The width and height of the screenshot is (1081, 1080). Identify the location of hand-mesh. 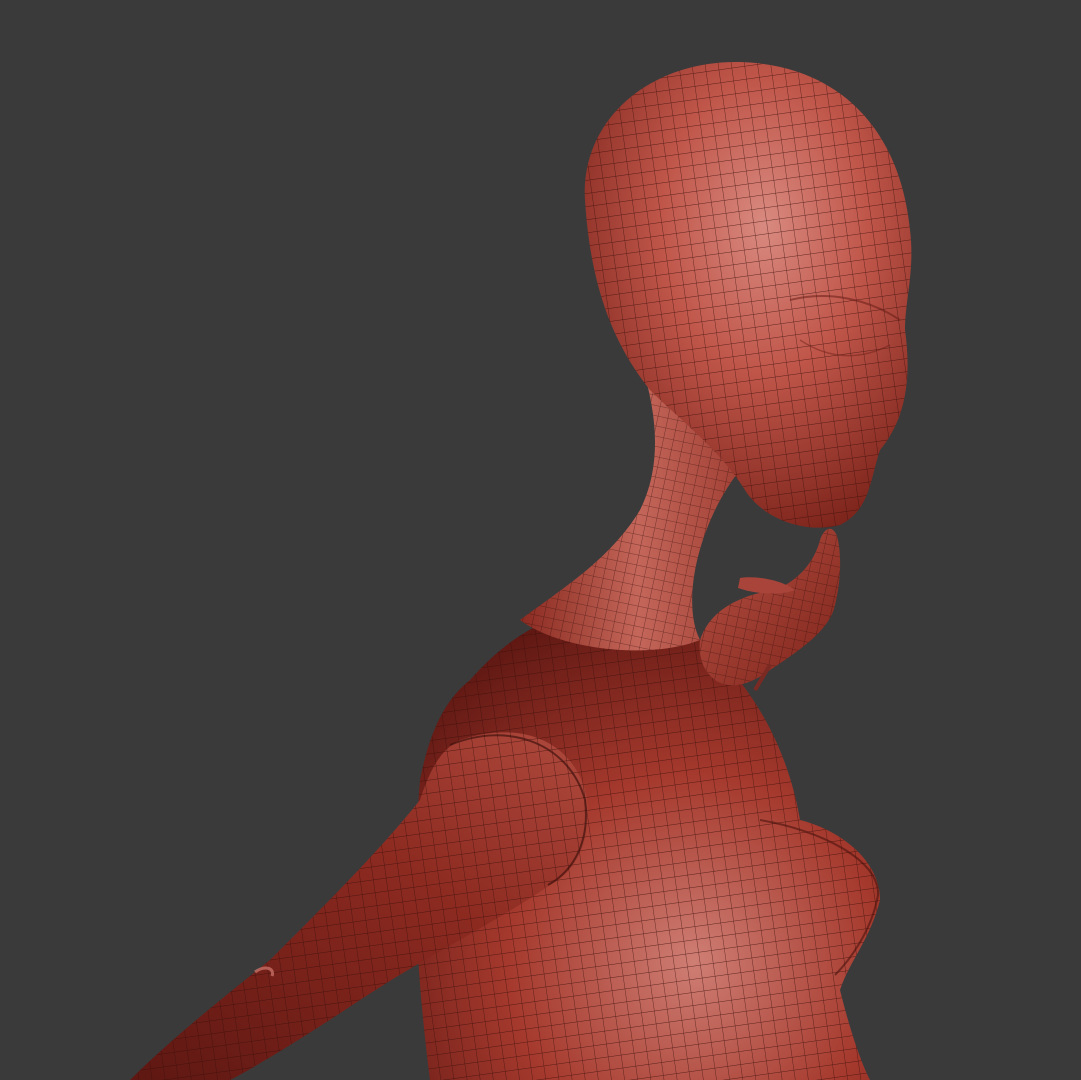
(770, 610).